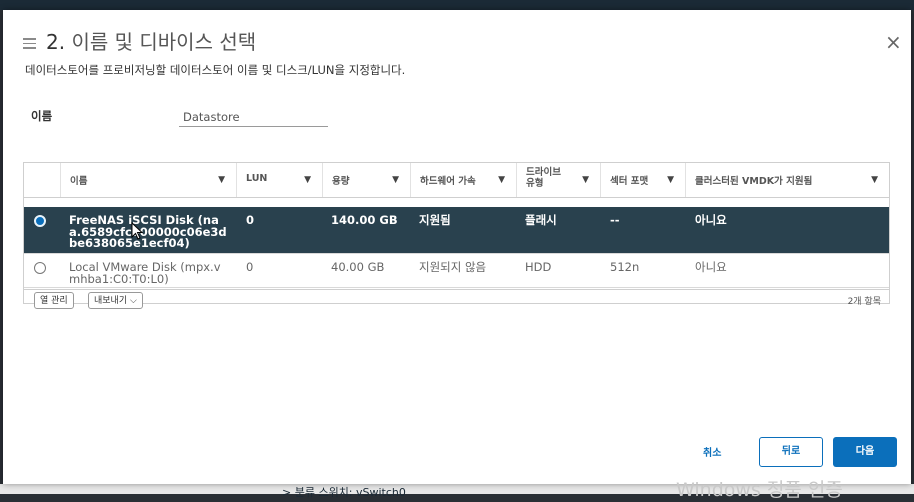 The height and width of the screenshot is (502, 914). I want to click on header-clustered-vmdk: 클러스터된 VMDK가 지원됨 ▼, so click(787, 180).